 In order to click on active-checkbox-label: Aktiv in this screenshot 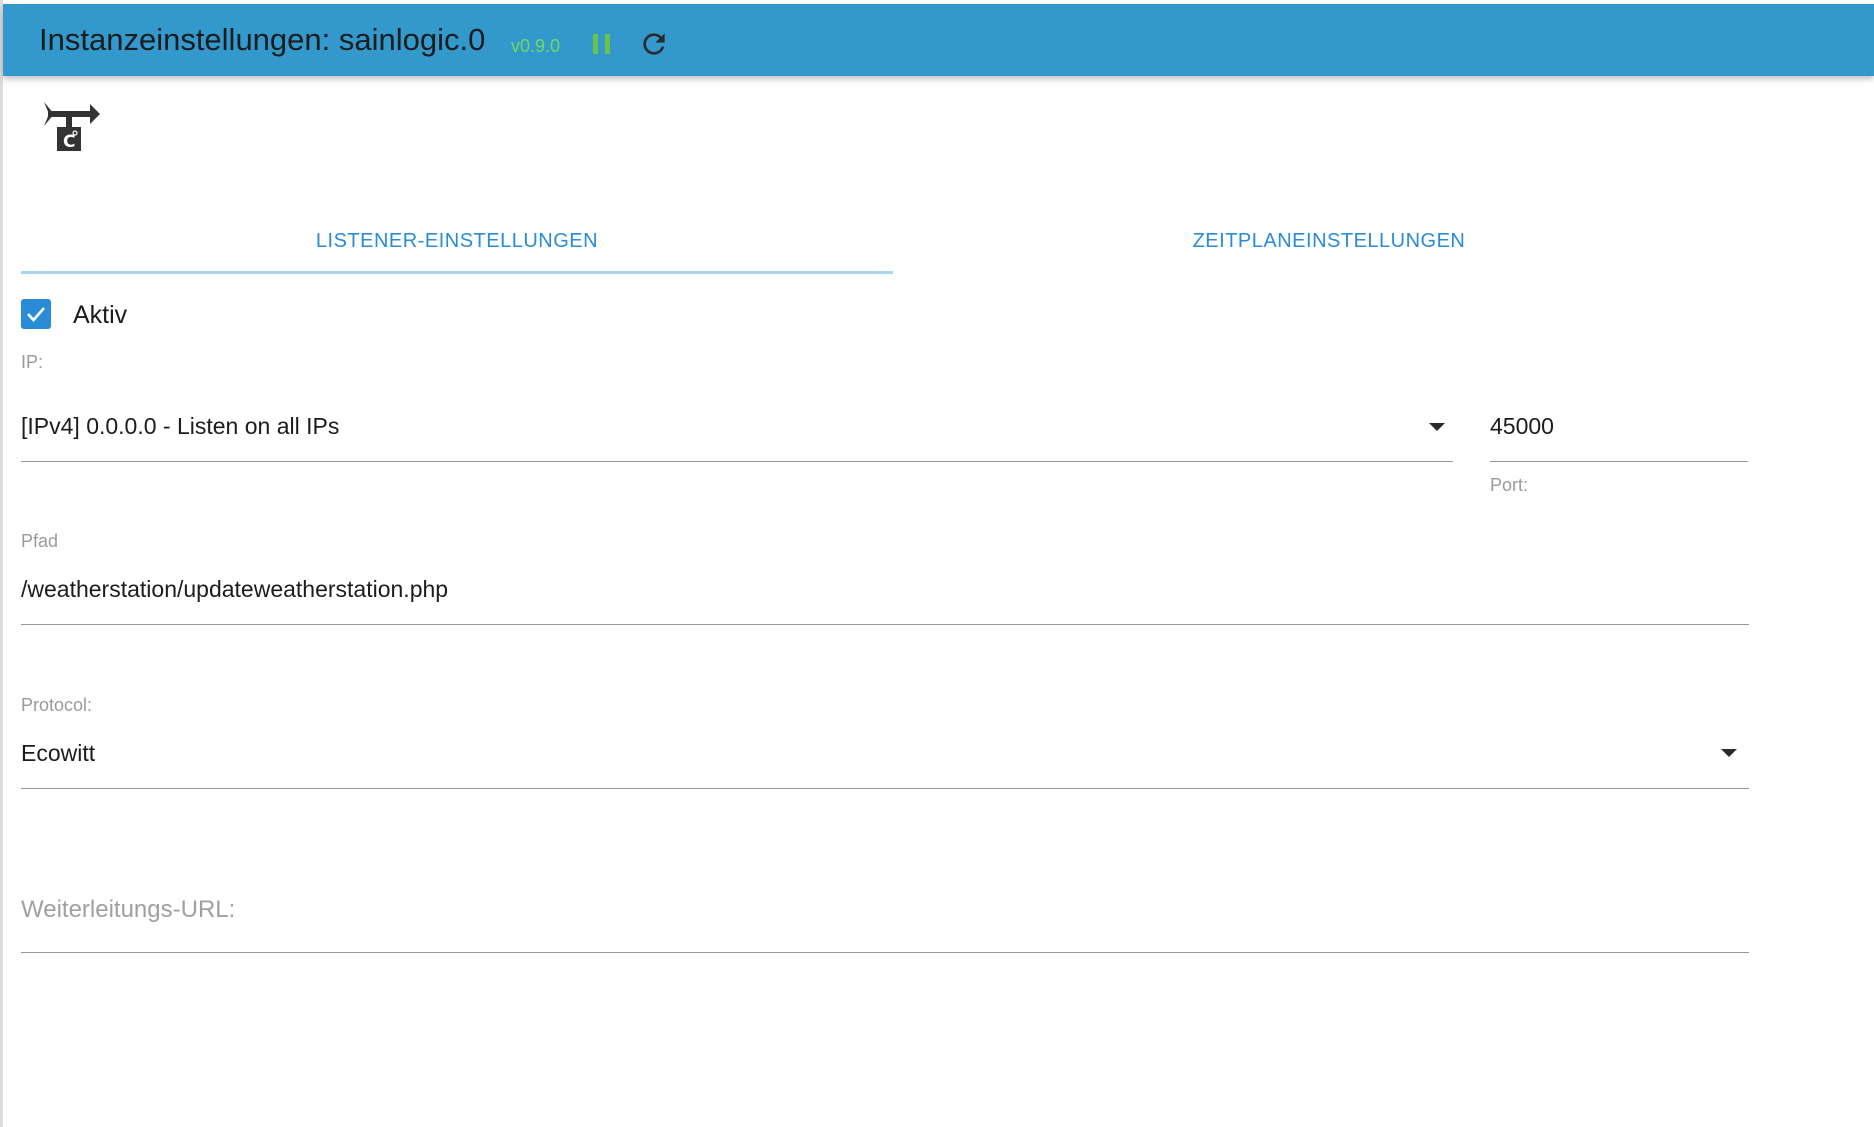, I will do `click(100, 315)`.